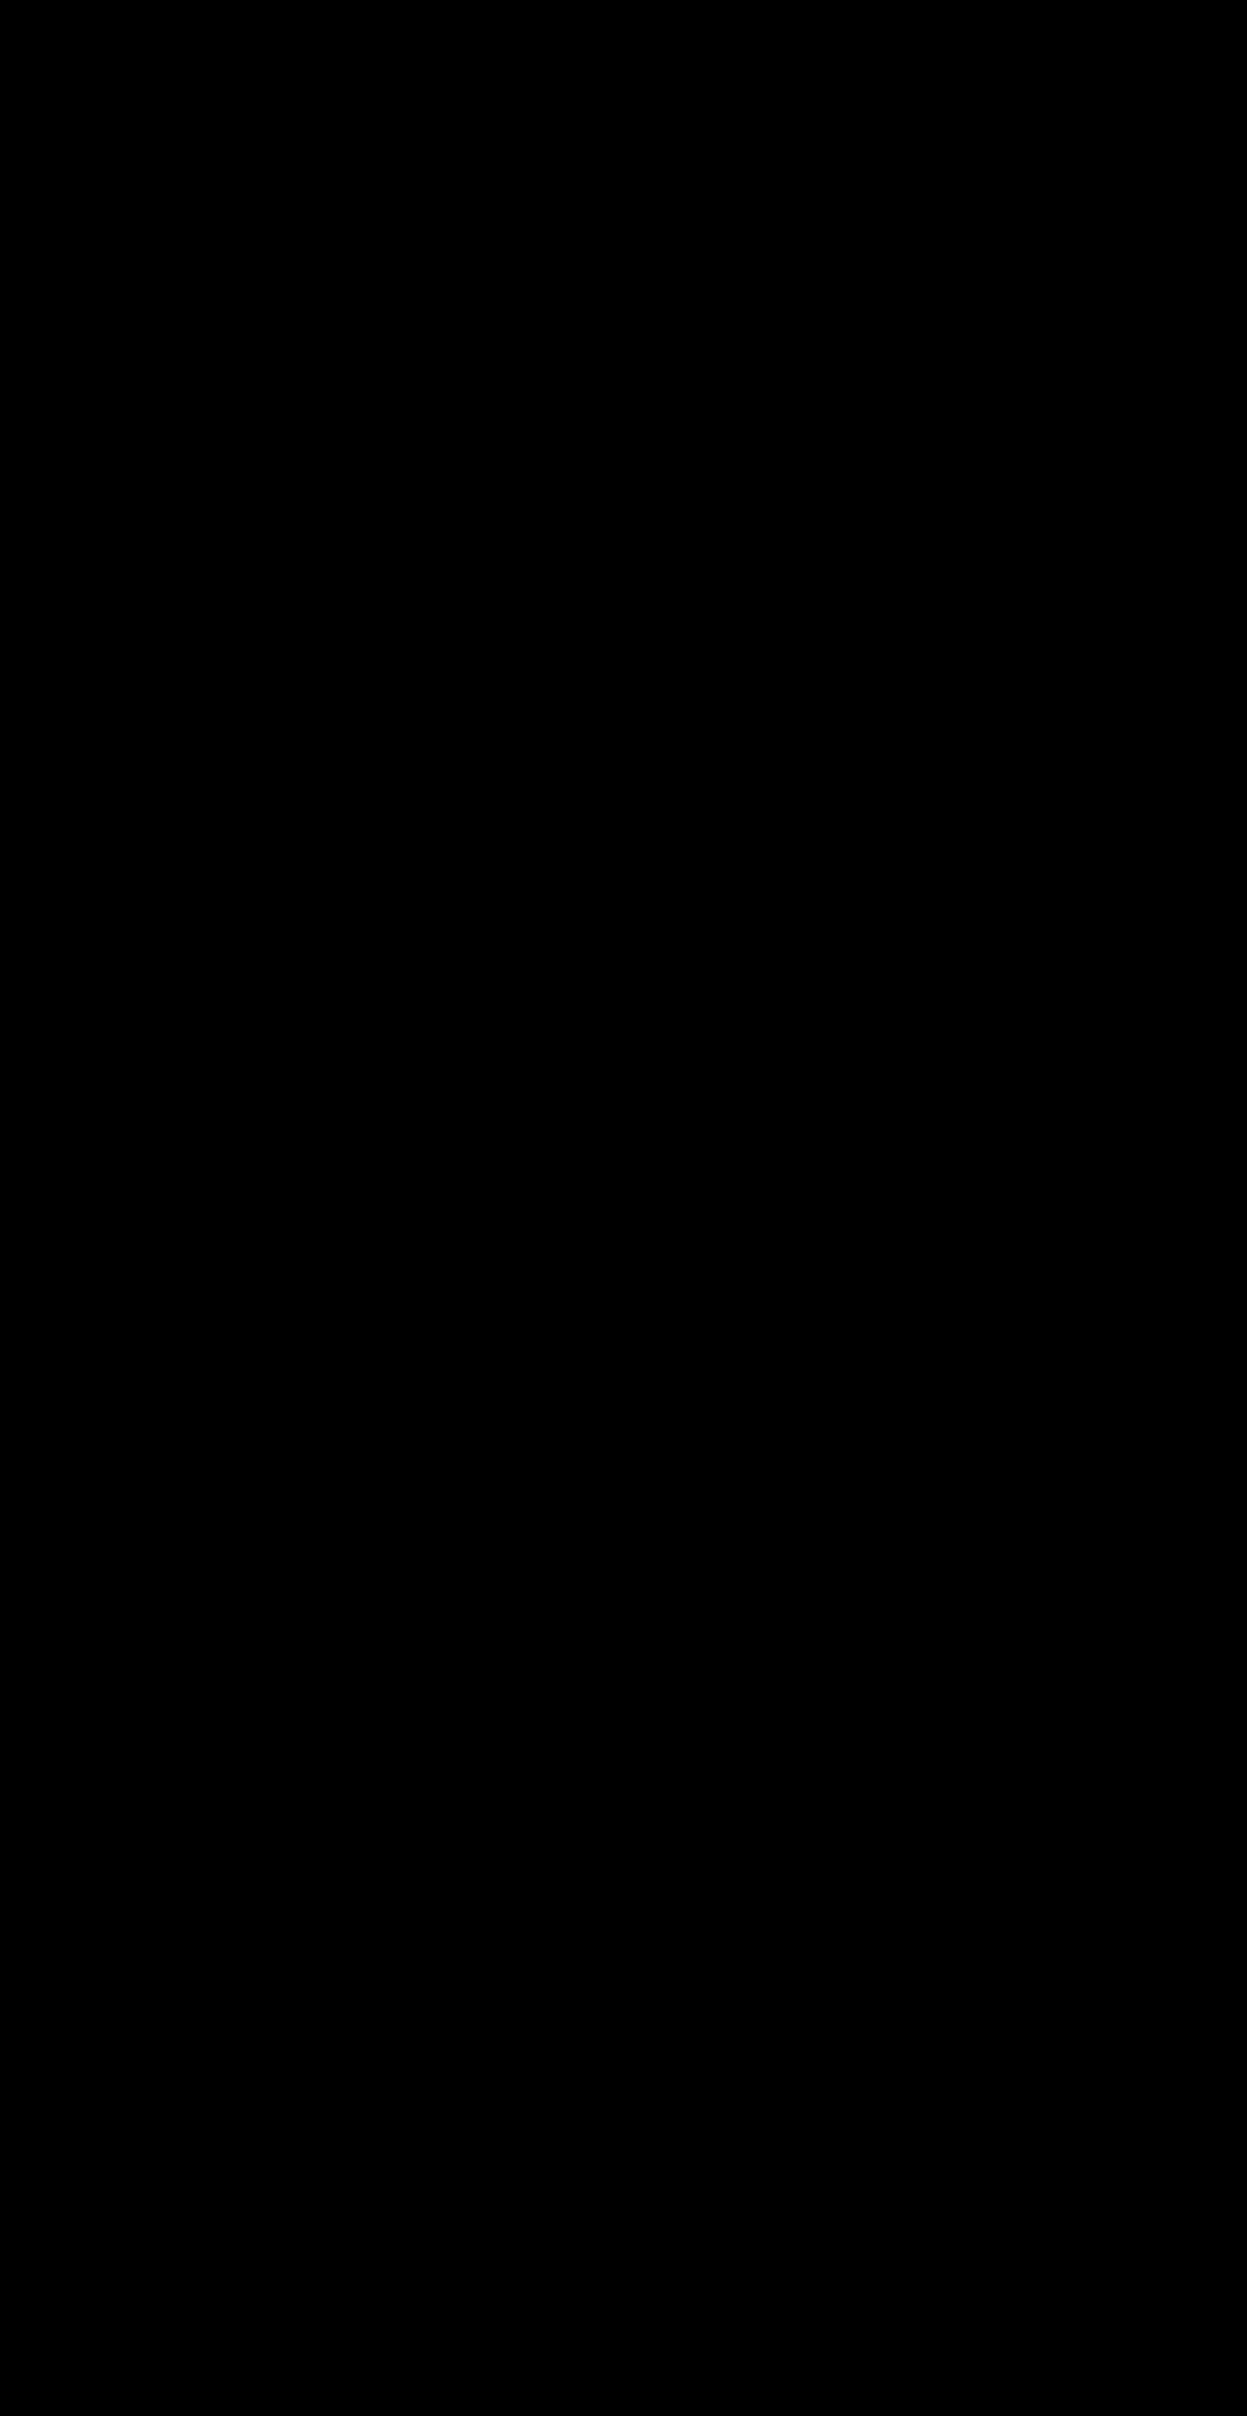  I want to click on part-b-letter: (b), so click(16, 1134).